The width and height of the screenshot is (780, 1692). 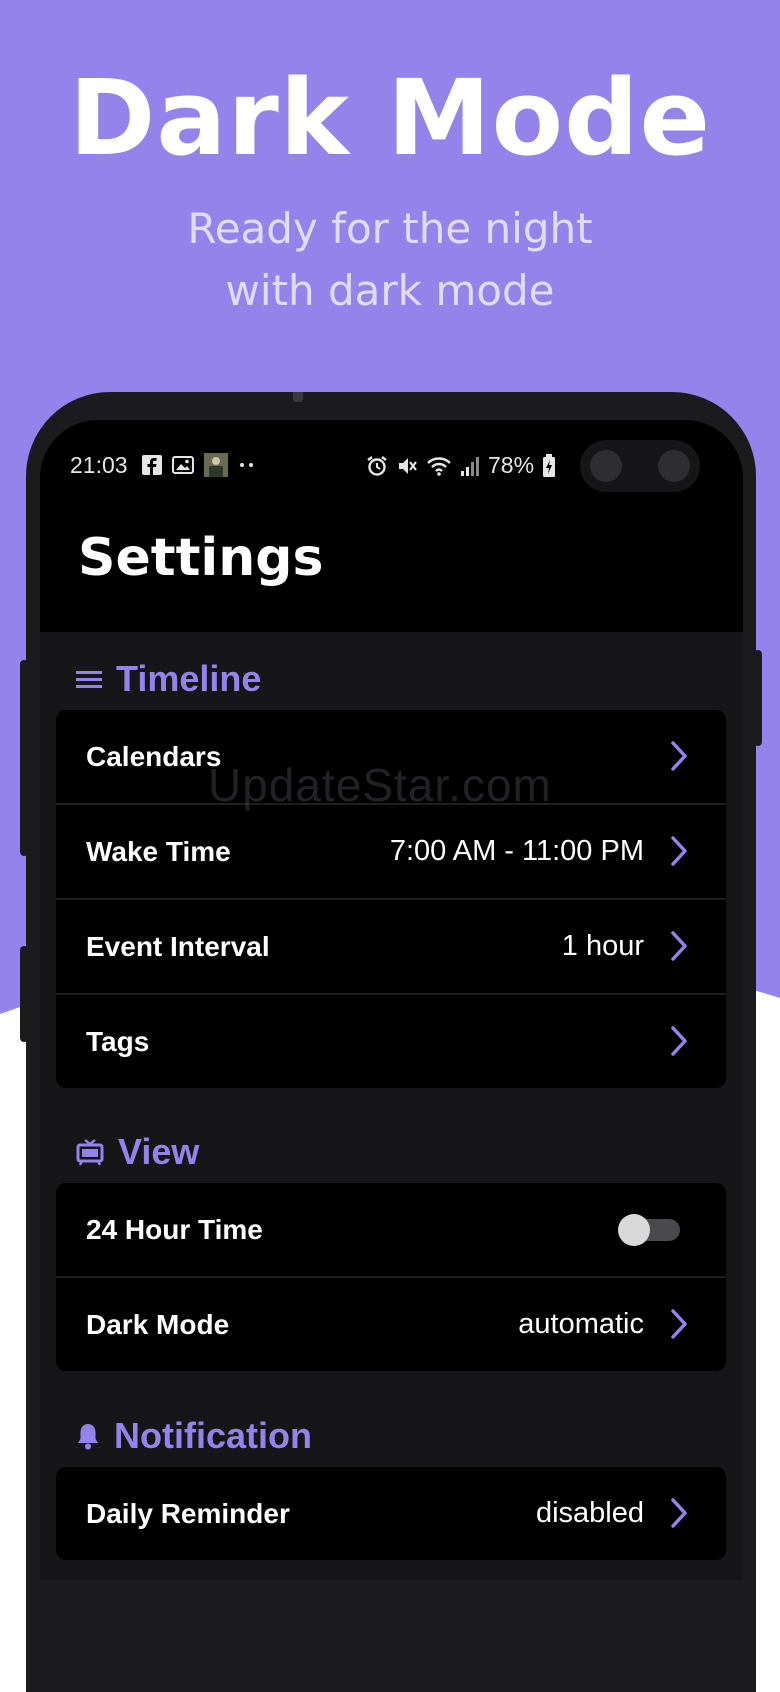 What do you see at coordinates (24, 994) in the screenshot?
I see `bixby-button` at bounding box center [24, 994].